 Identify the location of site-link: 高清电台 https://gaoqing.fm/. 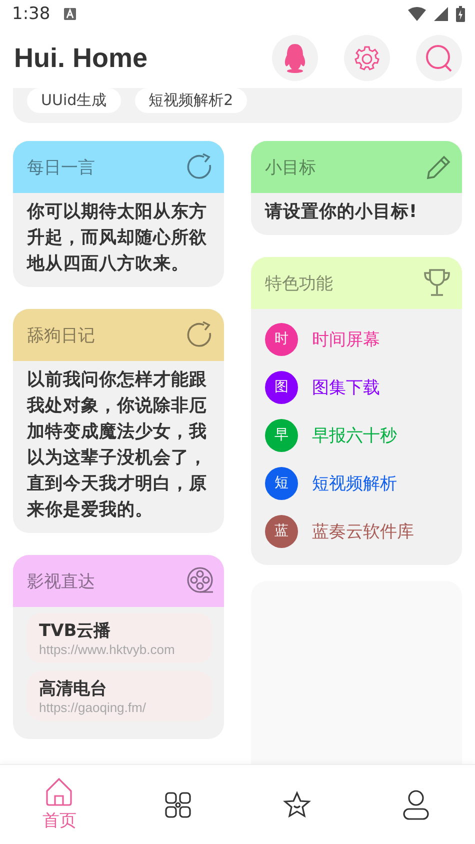
(119, 696).